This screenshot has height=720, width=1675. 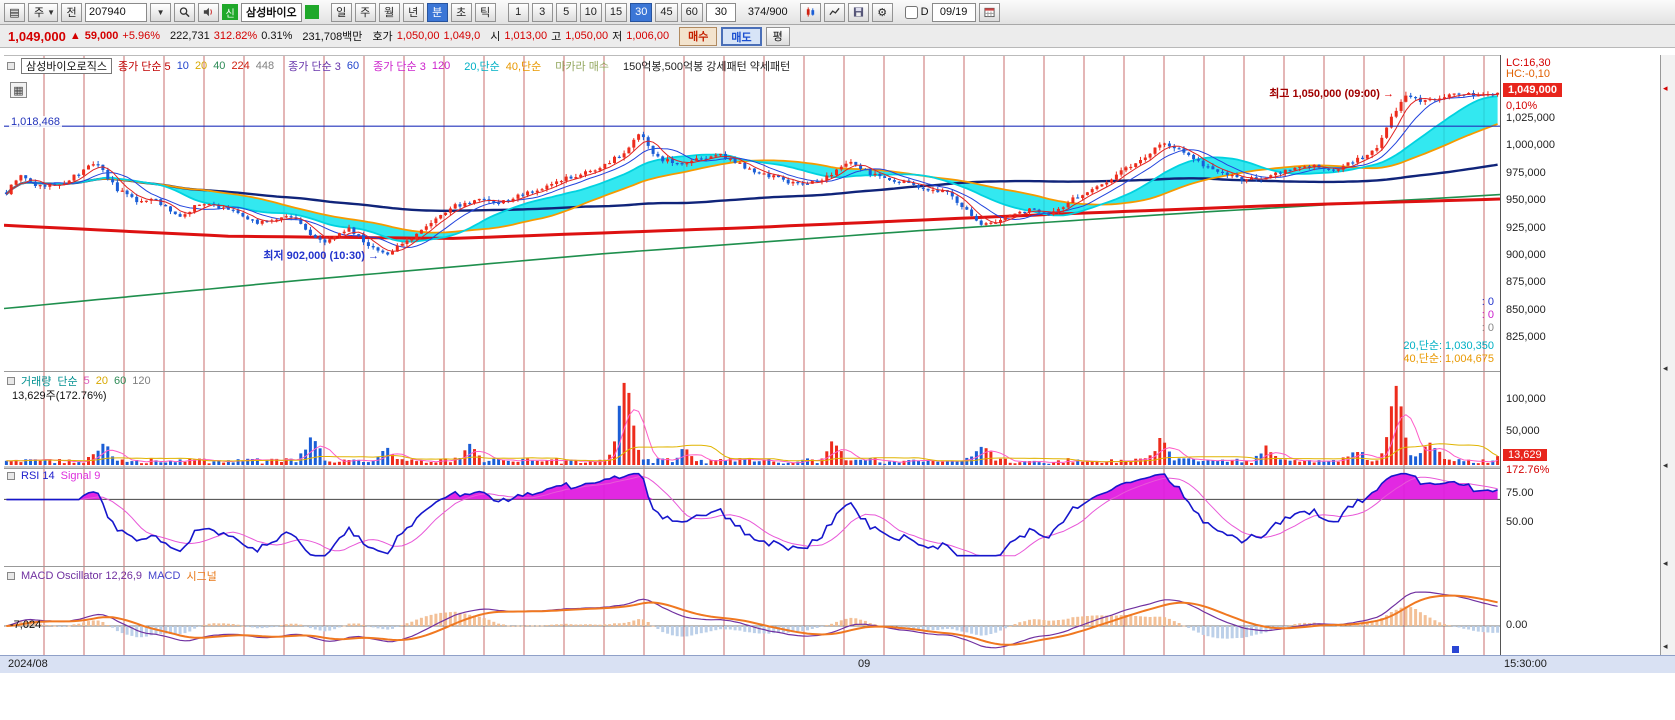 I want to click on period-day-button: 일, so click(x=341, y=12).